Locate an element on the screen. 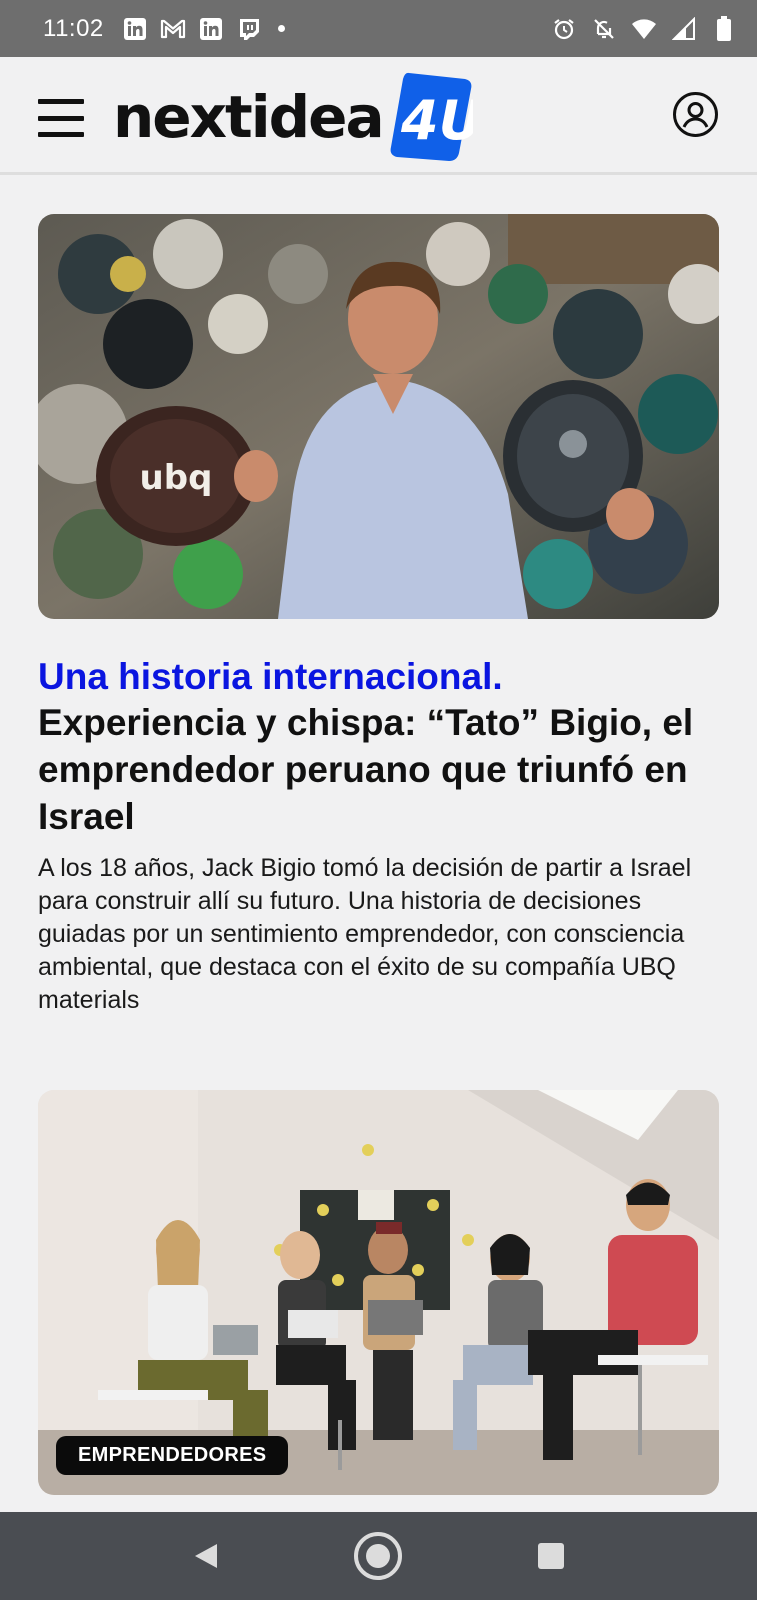  hamburger-menu-icon is located at coordinates (61, 118).